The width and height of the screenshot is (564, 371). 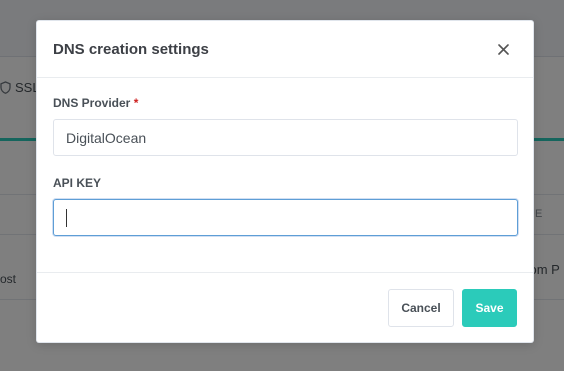 I want to click on api-key-label: API KEY, so click(x=77, y=183).